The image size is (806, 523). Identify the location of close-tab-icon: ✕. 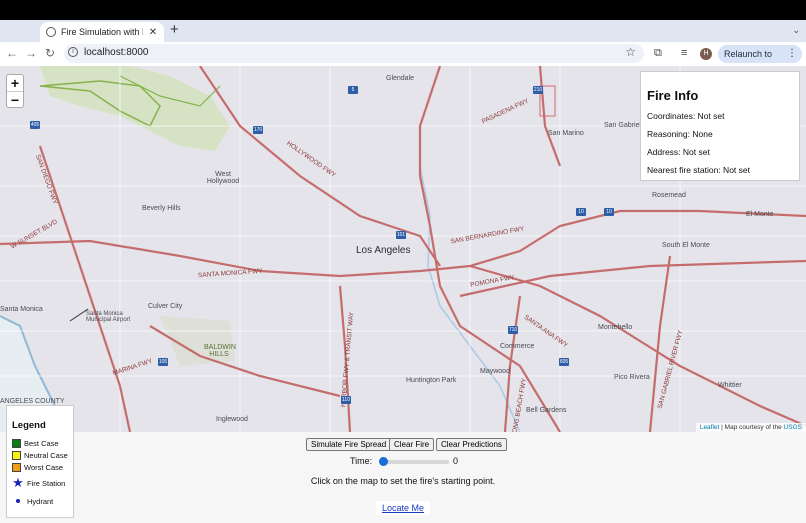
(153, 32).